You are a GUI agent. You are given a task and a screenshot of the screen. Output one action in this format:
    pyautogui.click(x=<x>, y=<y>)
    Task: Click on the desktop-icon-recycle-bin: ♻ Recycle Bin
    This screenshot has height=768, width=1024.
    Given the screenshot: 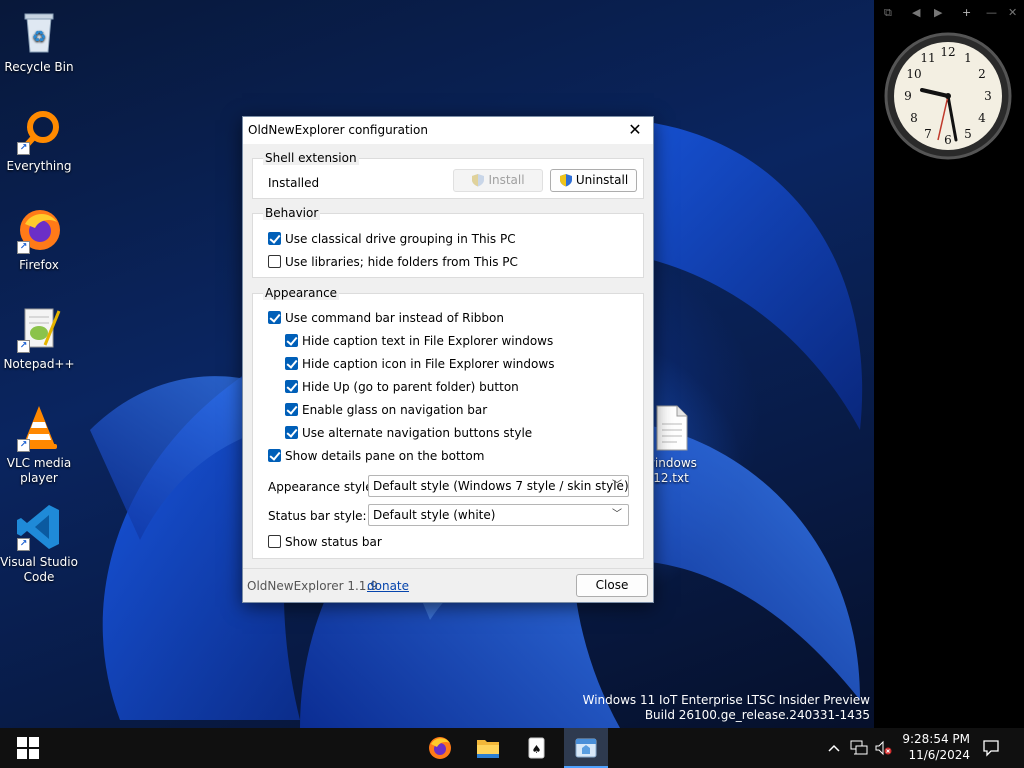 What is the action you would take?
    pyautogui.click(x=39, y=41)
    